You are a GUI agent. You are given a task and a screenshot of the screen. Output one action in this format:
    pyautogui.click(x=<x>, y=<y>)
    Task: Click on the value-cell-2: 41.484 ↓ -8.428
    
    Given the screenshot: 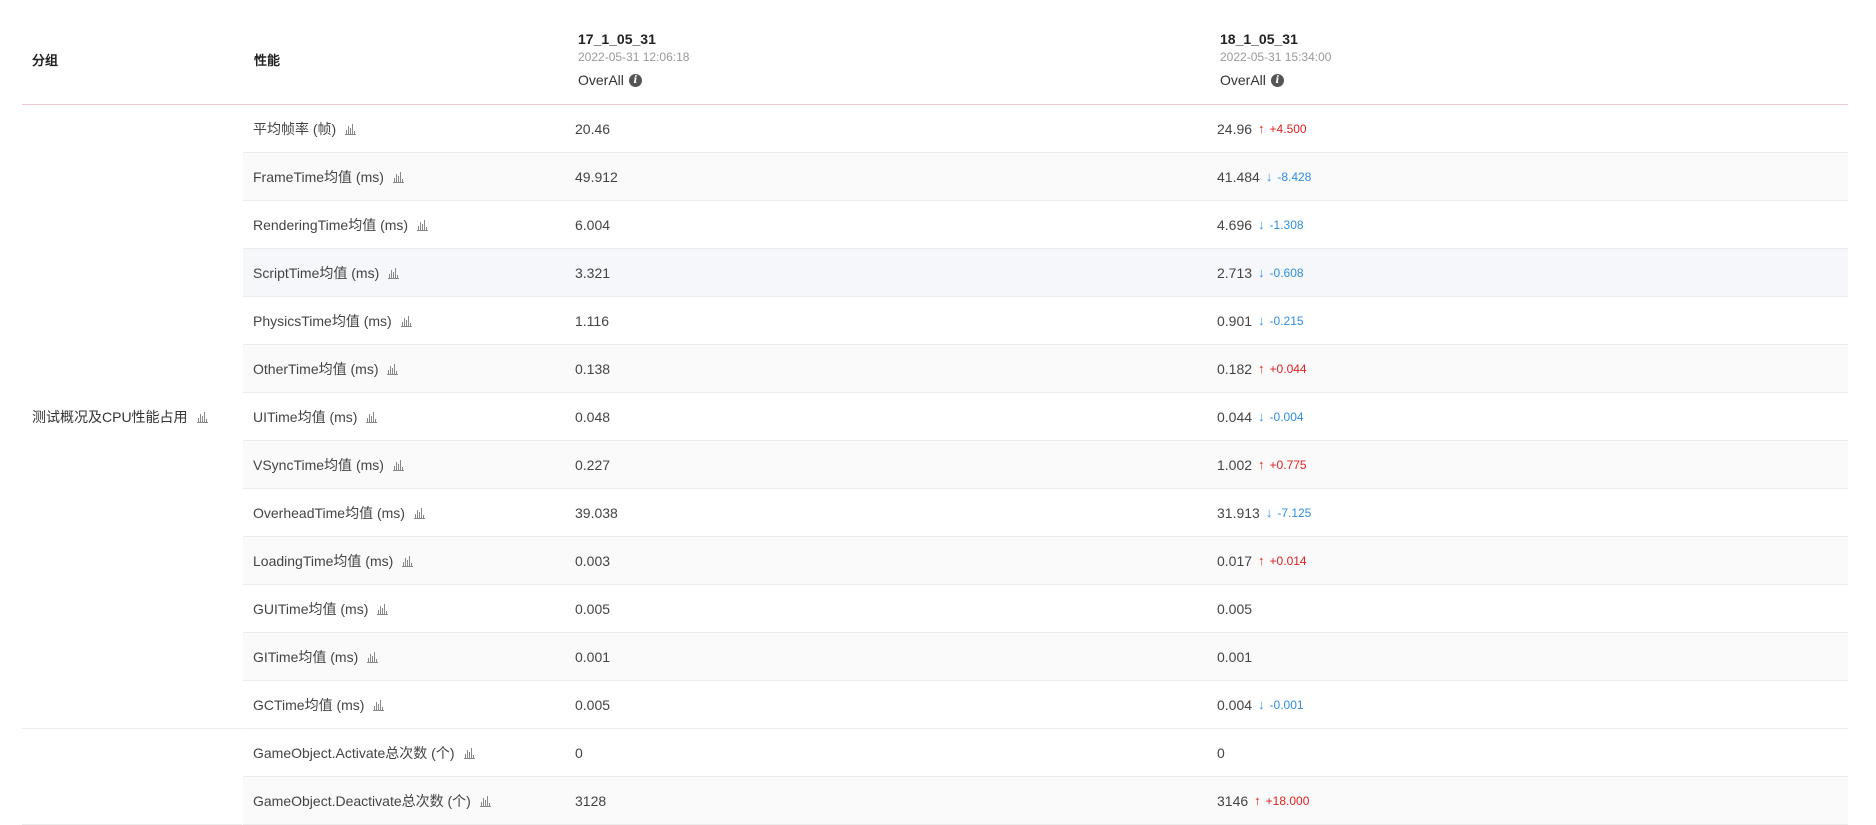 What is the action you would take?
    pyautogui.click(x=1264, y=177)
    